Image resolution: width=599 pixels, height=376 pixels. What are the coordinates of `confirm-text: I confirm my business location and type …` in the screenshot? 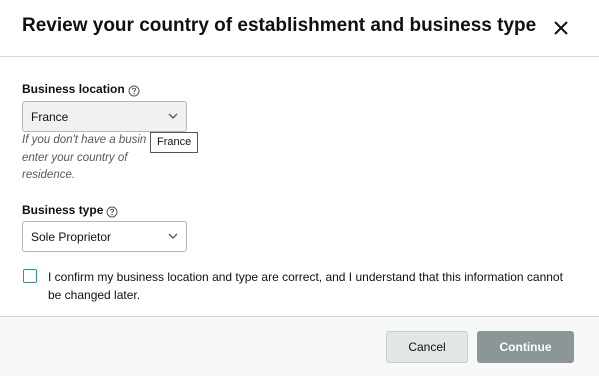 It's located at (305, 286).